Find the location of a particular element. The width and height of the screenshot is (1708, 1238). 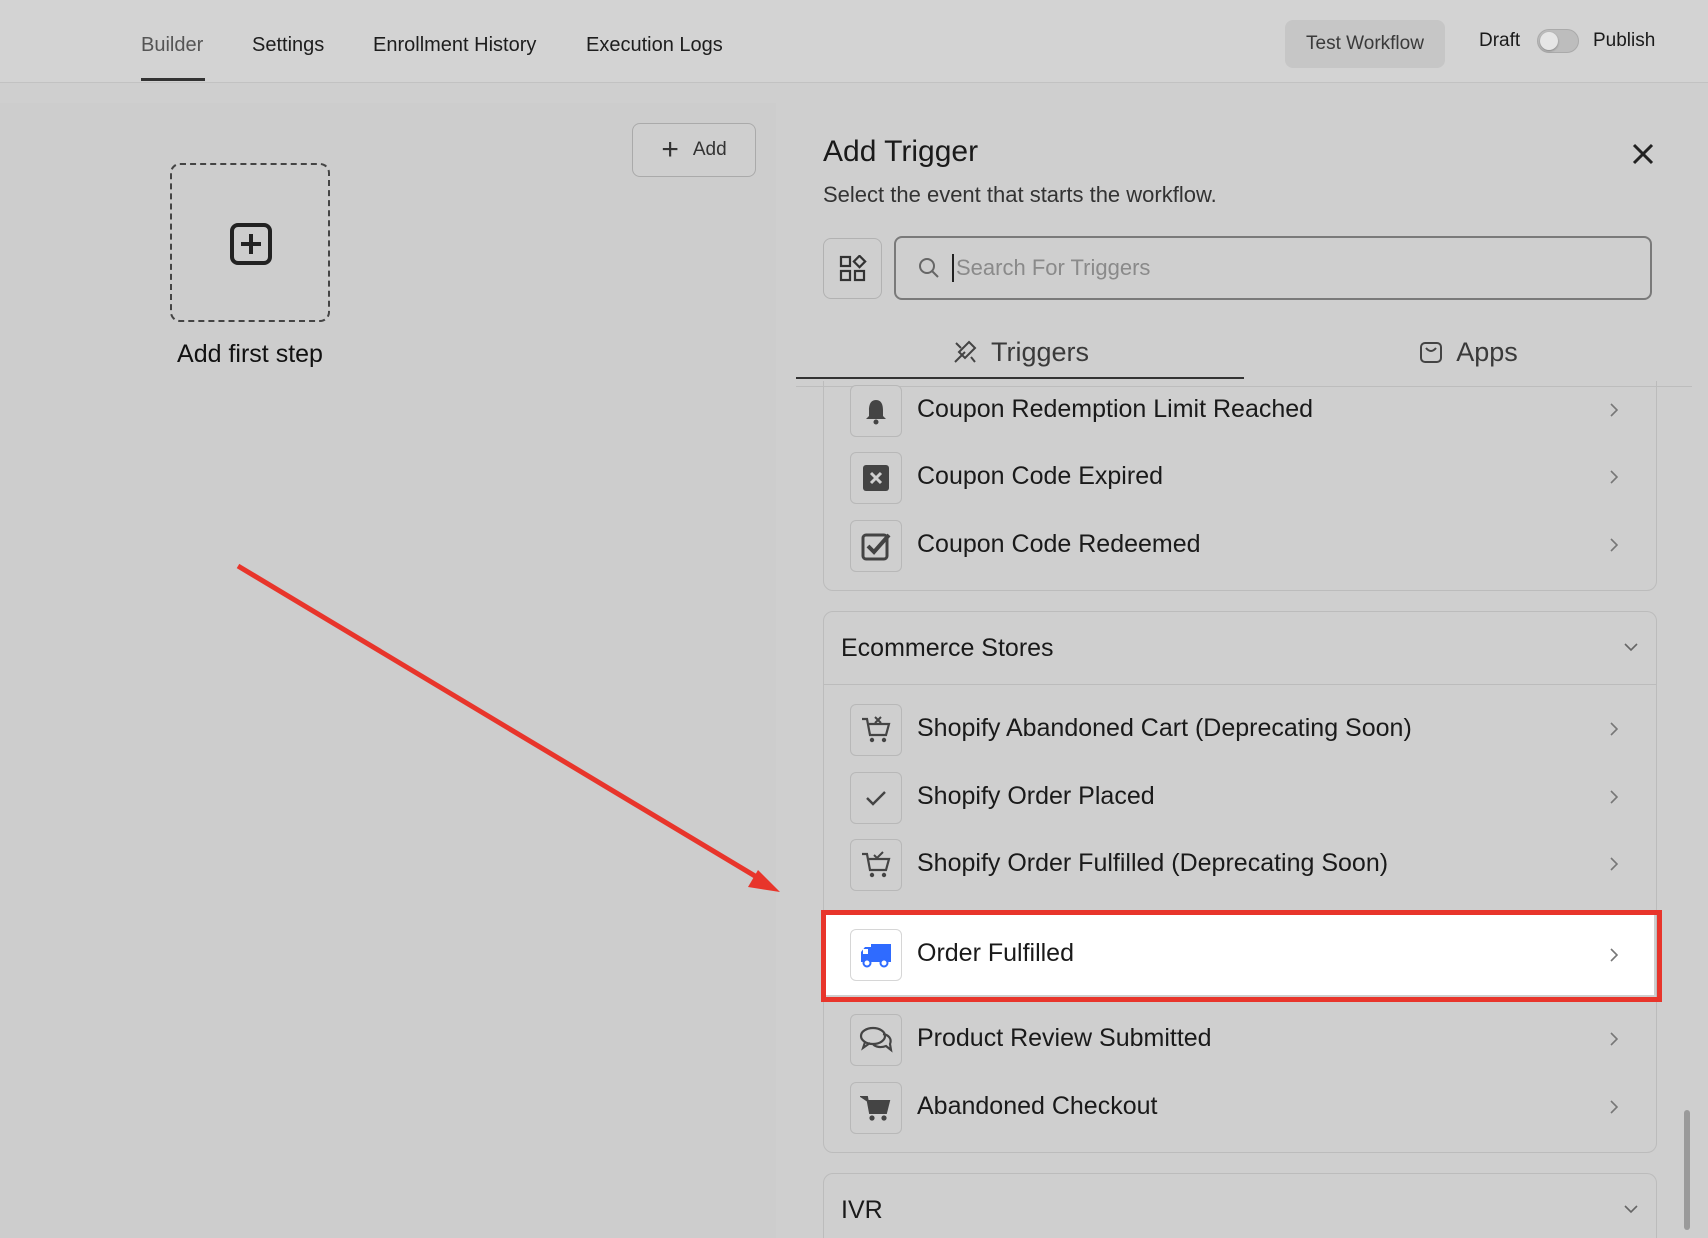

publish-label: Publish is located at coordinates (1624, 40).